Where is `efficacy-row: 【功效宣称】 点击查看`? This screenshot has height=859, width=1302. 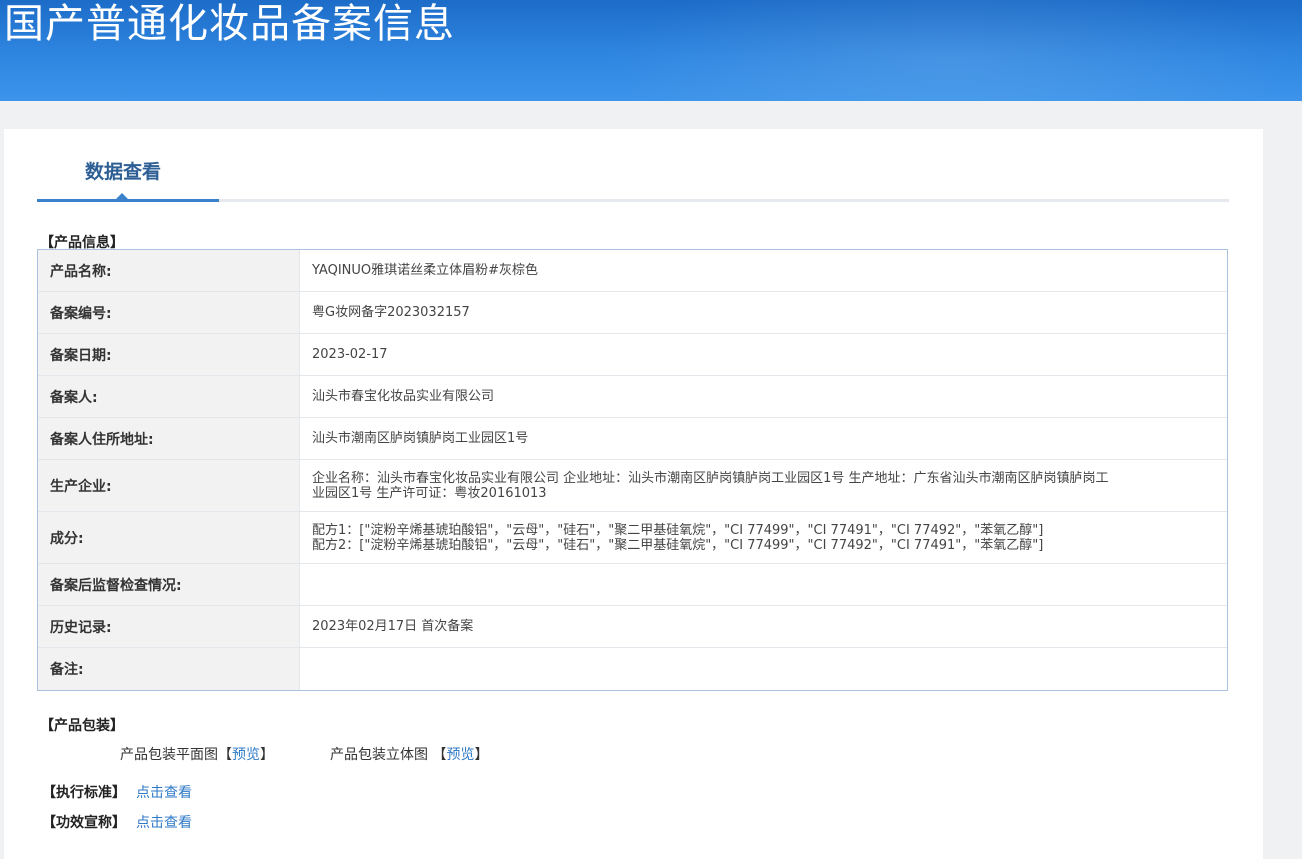 efficacy-row: 【功效宣称】 点击查看 is located at coordinates (117, 822).